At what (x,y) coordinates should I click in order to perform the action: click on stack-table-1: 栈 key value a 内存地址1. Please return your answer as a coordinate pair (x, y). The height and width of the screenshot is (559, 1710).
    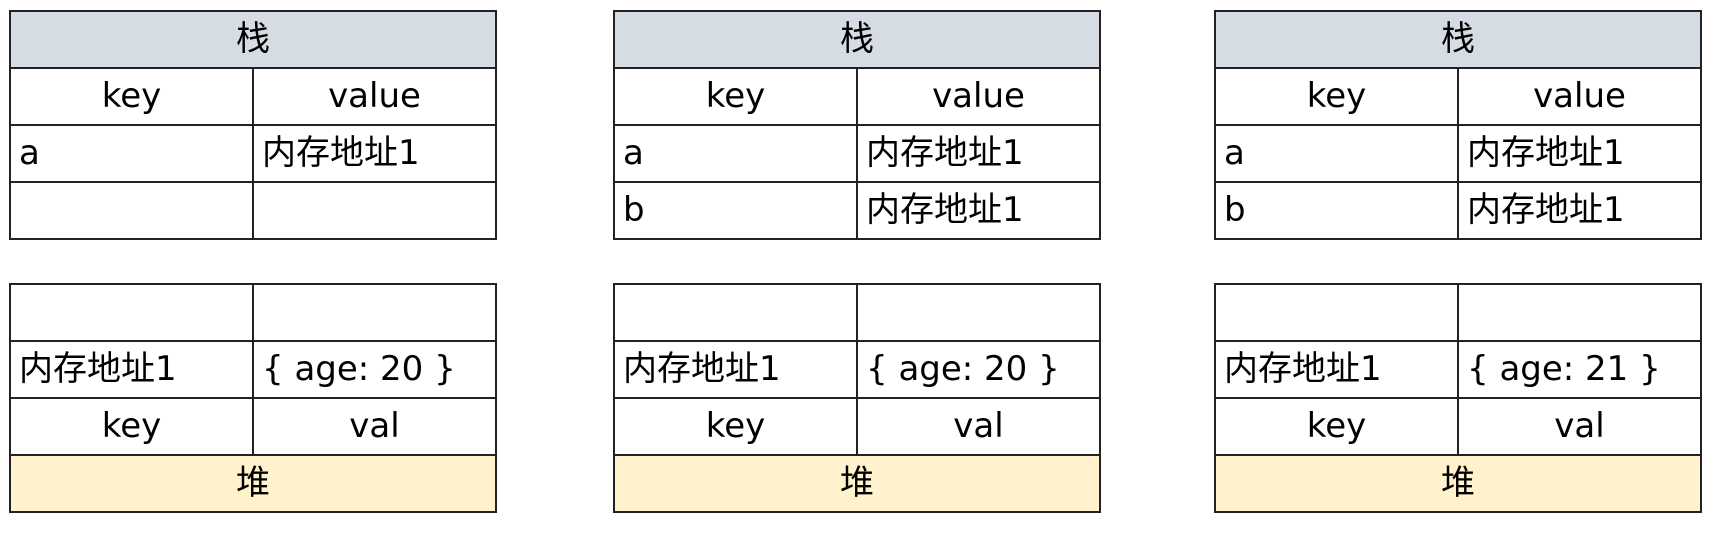
    Looking at the image, I should click on (253, 125).